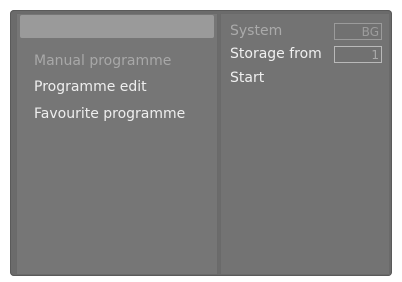 The height and width of the screenshot is (282, 402). I want to click on menu-item-label: Favourite programme, so click(110, 114).